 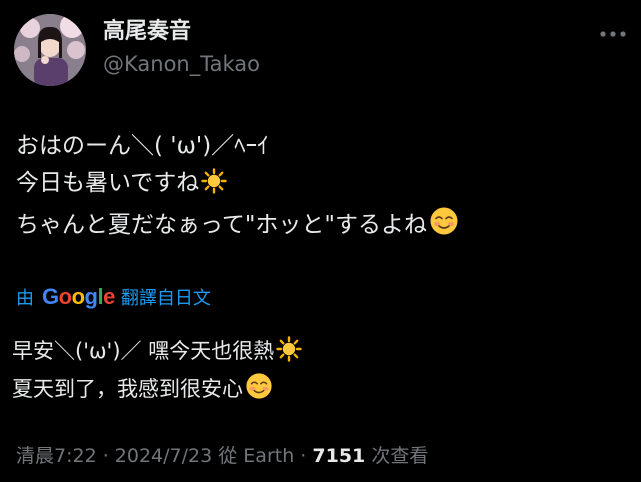 I want to click on more-options-button, so click(x=613, y=34).